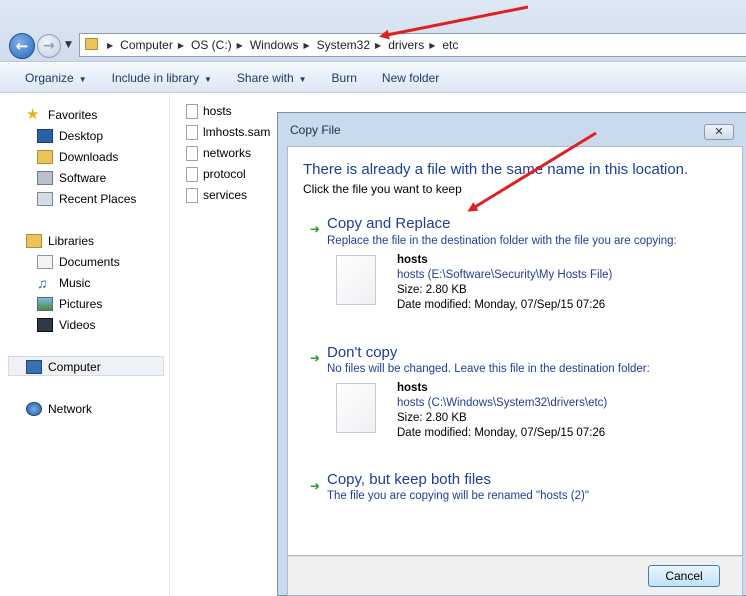 Image resolution: width=746 pixels, height=596 pixels. I want to click on crumb-drivers: drivers, so click(406, 45).